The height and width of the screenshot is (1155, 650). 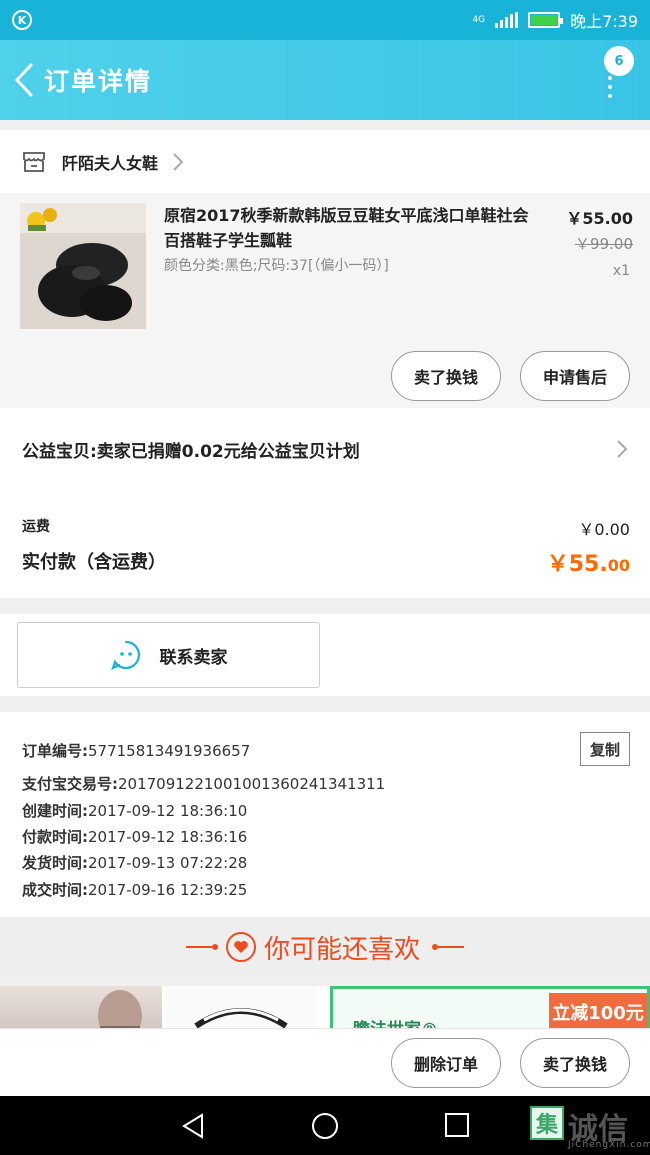 What do you see at coordinates (55, 863) in the screenshot?
I see `shipped-time-label: 发货时间:` at bounding box center [55, 863].